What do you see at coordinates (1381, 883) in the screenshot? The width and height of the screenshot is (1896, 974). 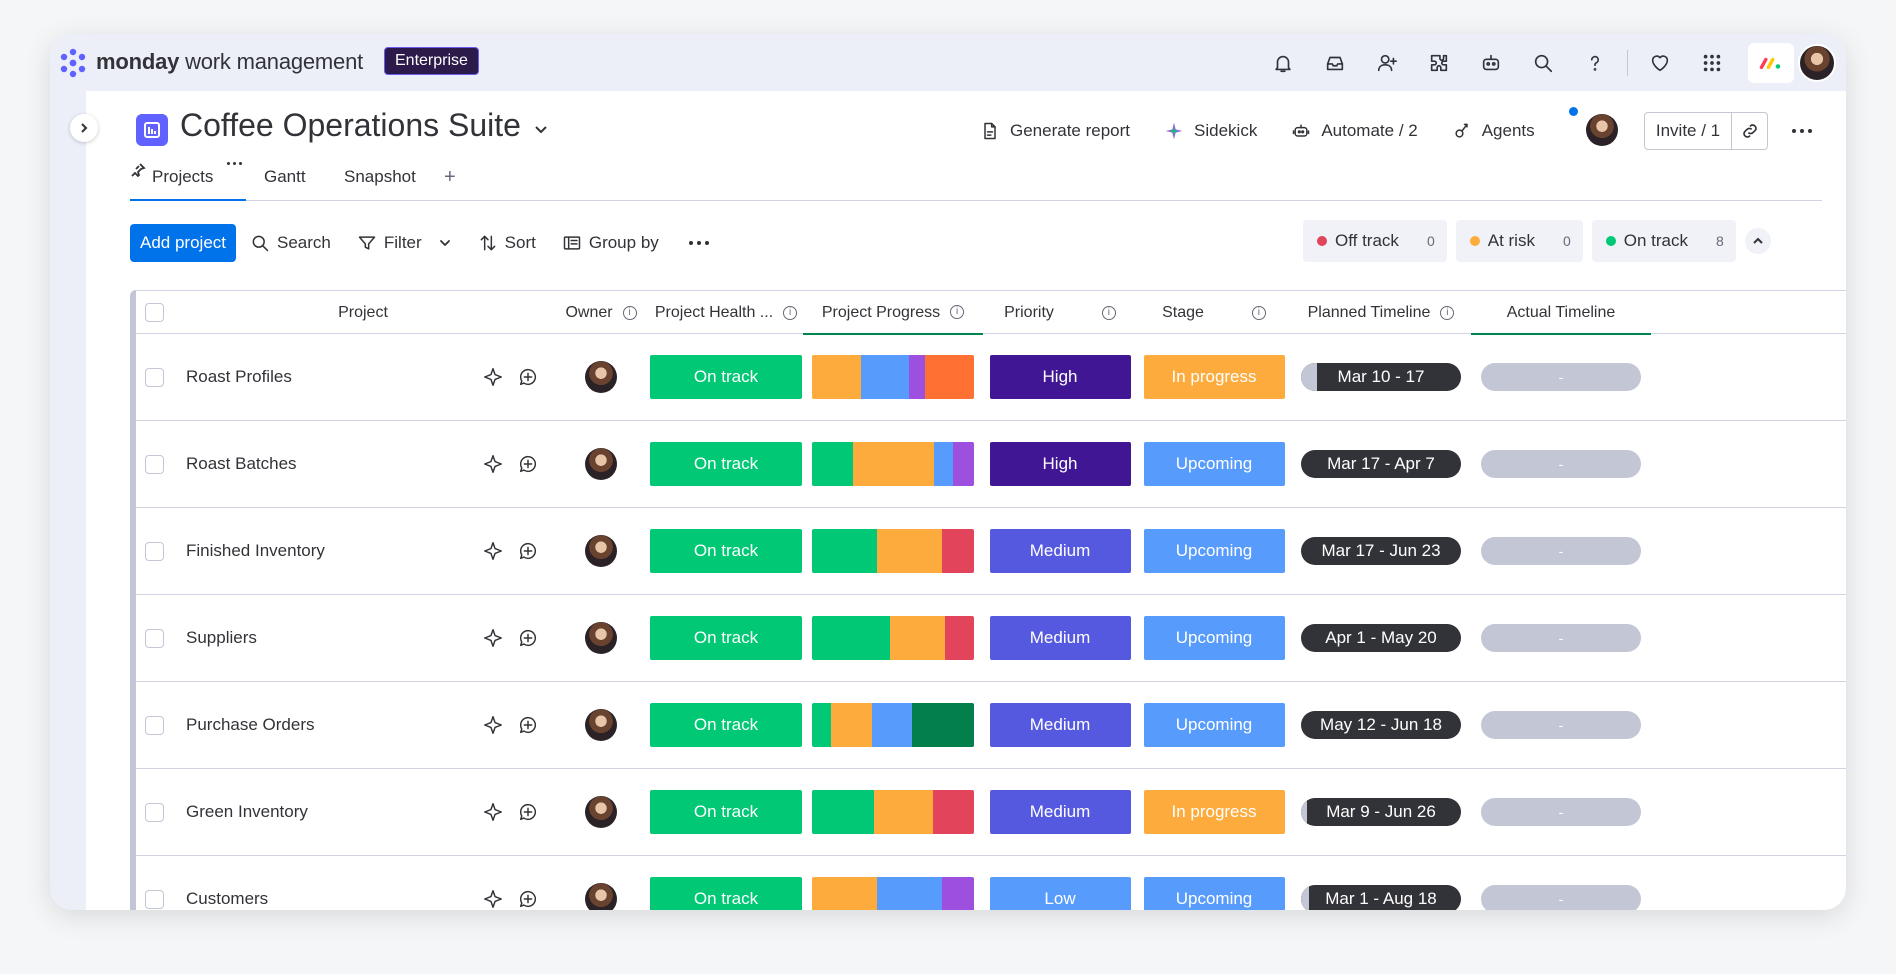 I see `planned-timeline-cell: Mar 1 - Aug 18` at bounding box center [1381, 883].